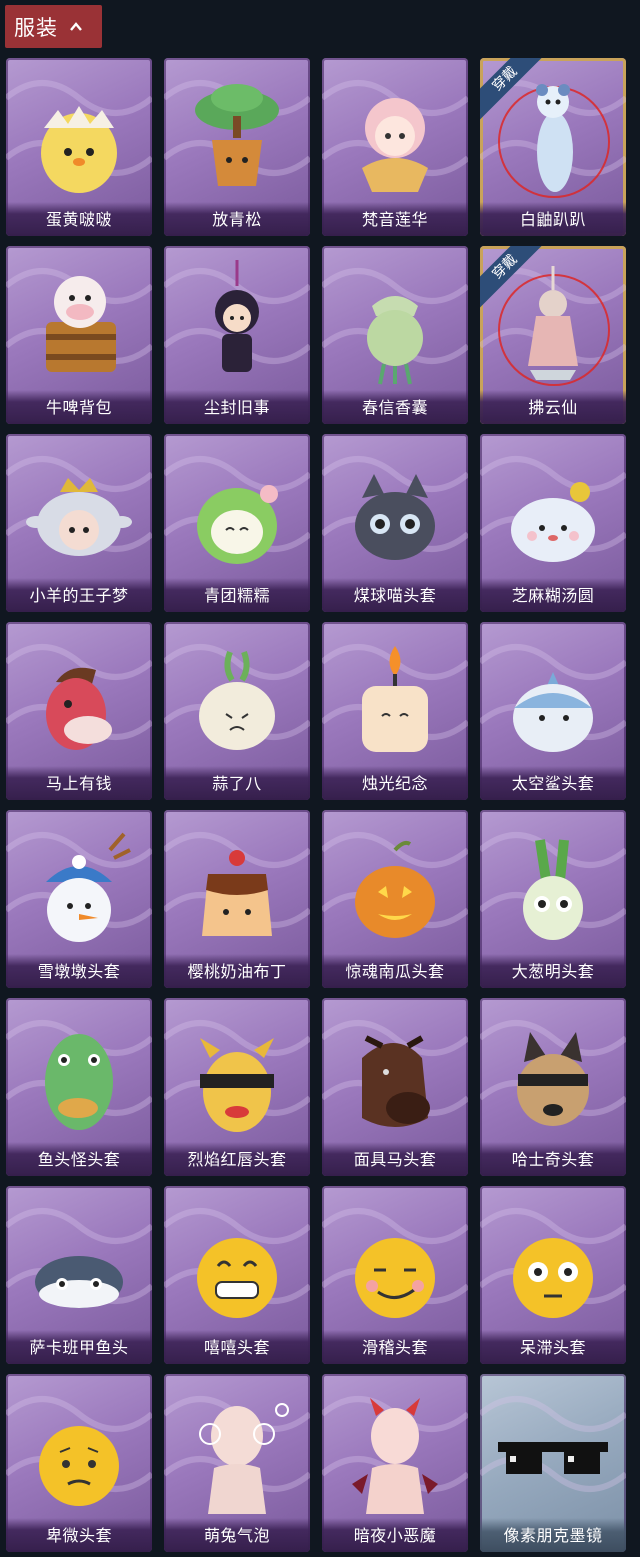  I want to click on item-name: 烛光纪念, so click(395, 783).